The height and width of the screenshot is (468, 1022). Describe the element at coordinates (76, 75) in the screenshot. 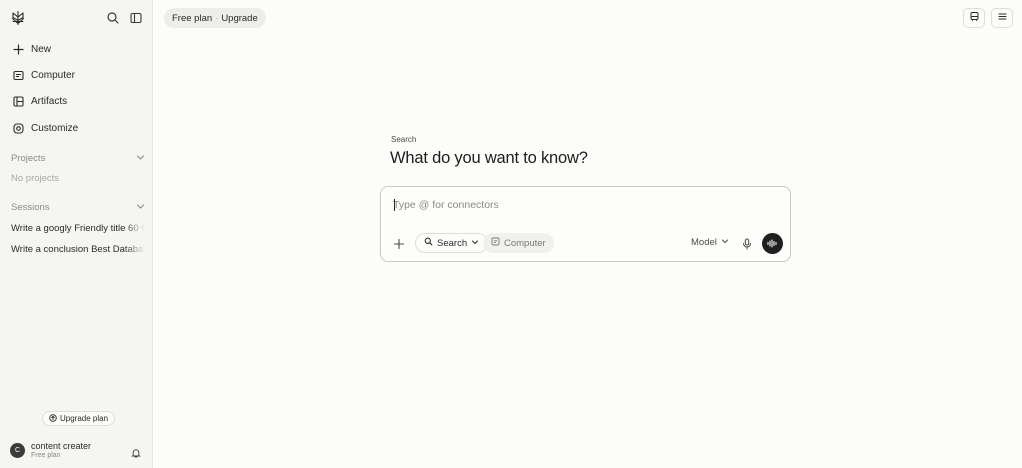

I see `nav-item-computer: Computer` at that location.